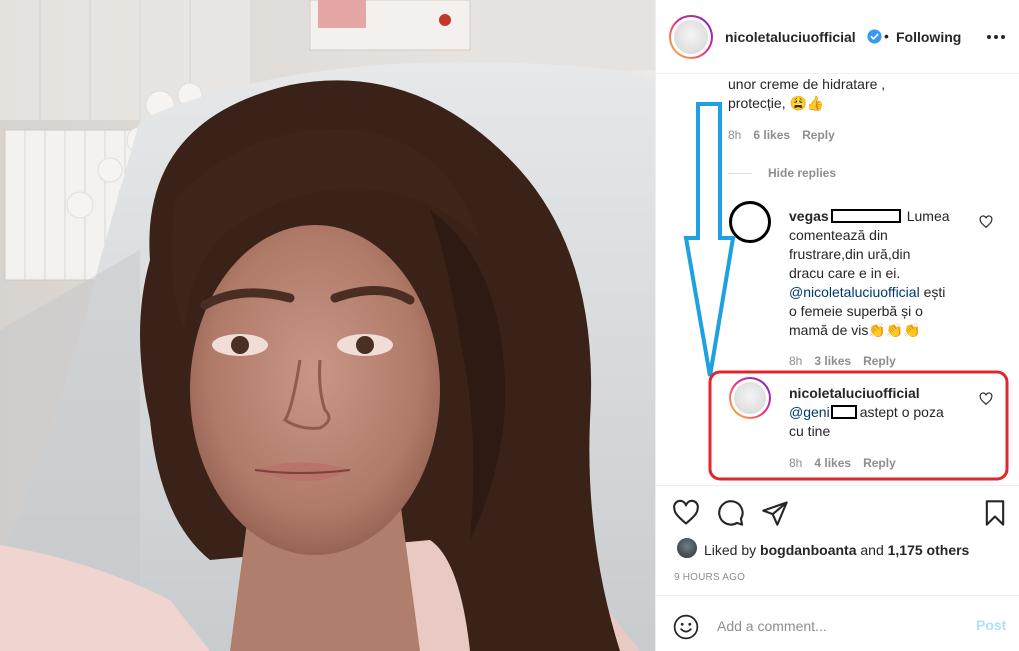 This screenshot has width=1019, height=651. What do you see at coordinates (838, 235) in the screenshot?
I see `reply-line: comentează din` at bounding box center [838, 235].